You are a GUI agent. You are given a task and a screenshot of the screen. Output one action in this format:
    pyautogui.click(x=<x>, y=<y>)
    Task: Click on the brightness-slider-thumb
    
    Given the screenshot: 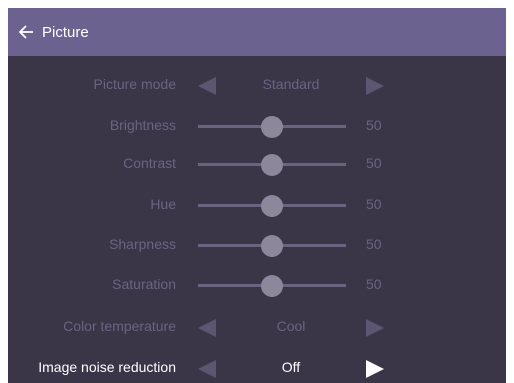 What is the action you would take?
    pyautogui.click(x=272, y=127)
    